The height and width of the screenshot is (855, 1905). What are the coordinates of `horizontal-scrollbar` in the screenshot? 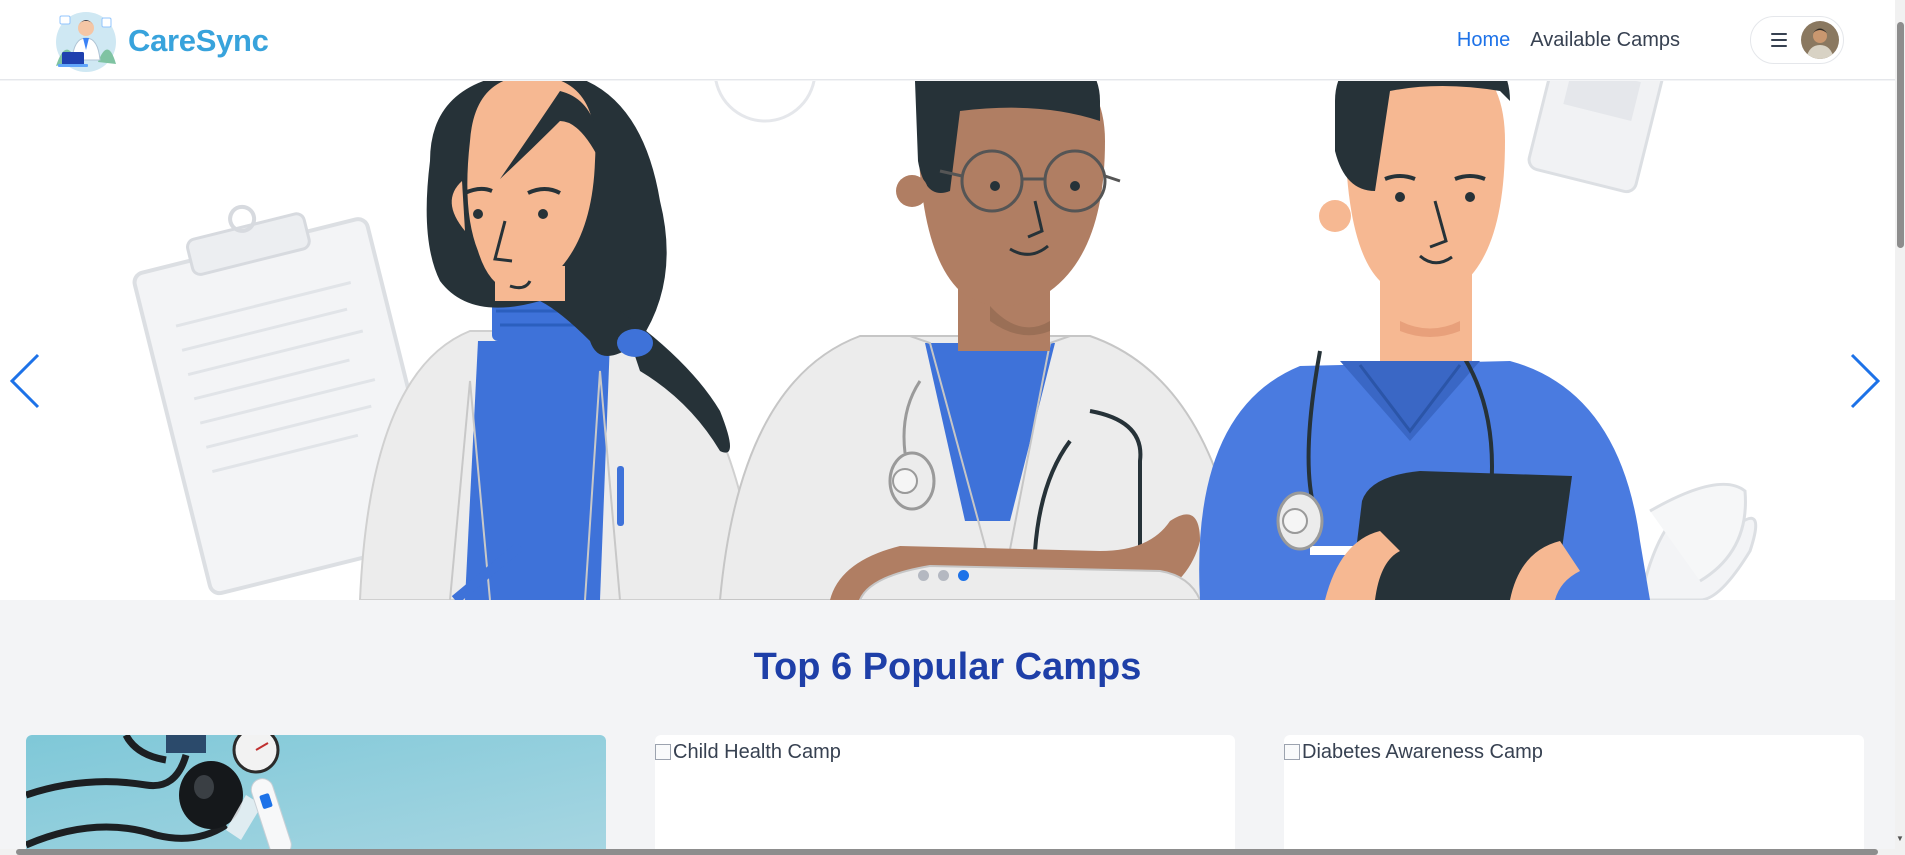 It's located at (947, 852).